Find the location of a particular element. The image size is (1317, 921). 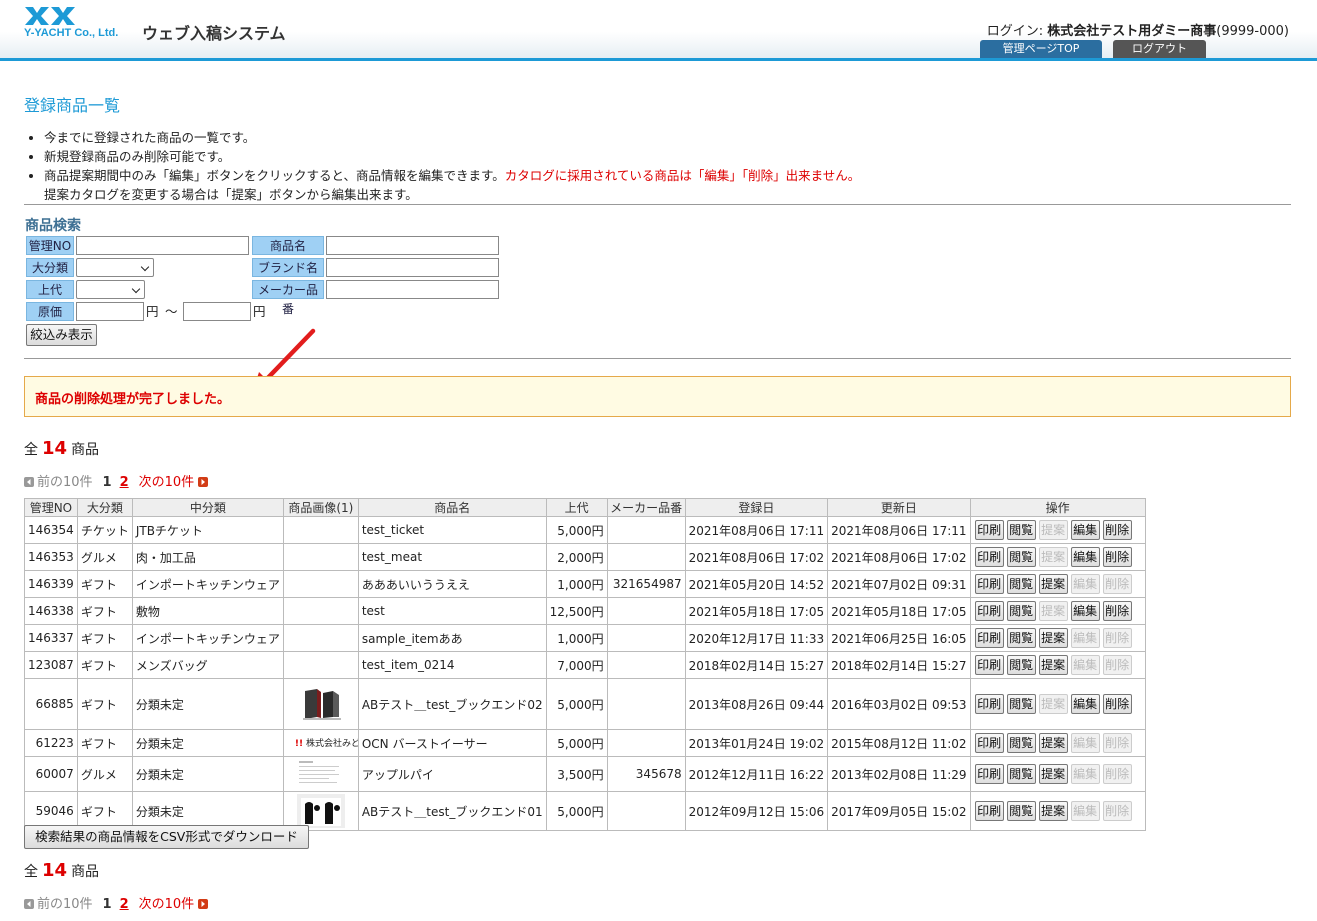

category-select is located at coordinates (115, 267).